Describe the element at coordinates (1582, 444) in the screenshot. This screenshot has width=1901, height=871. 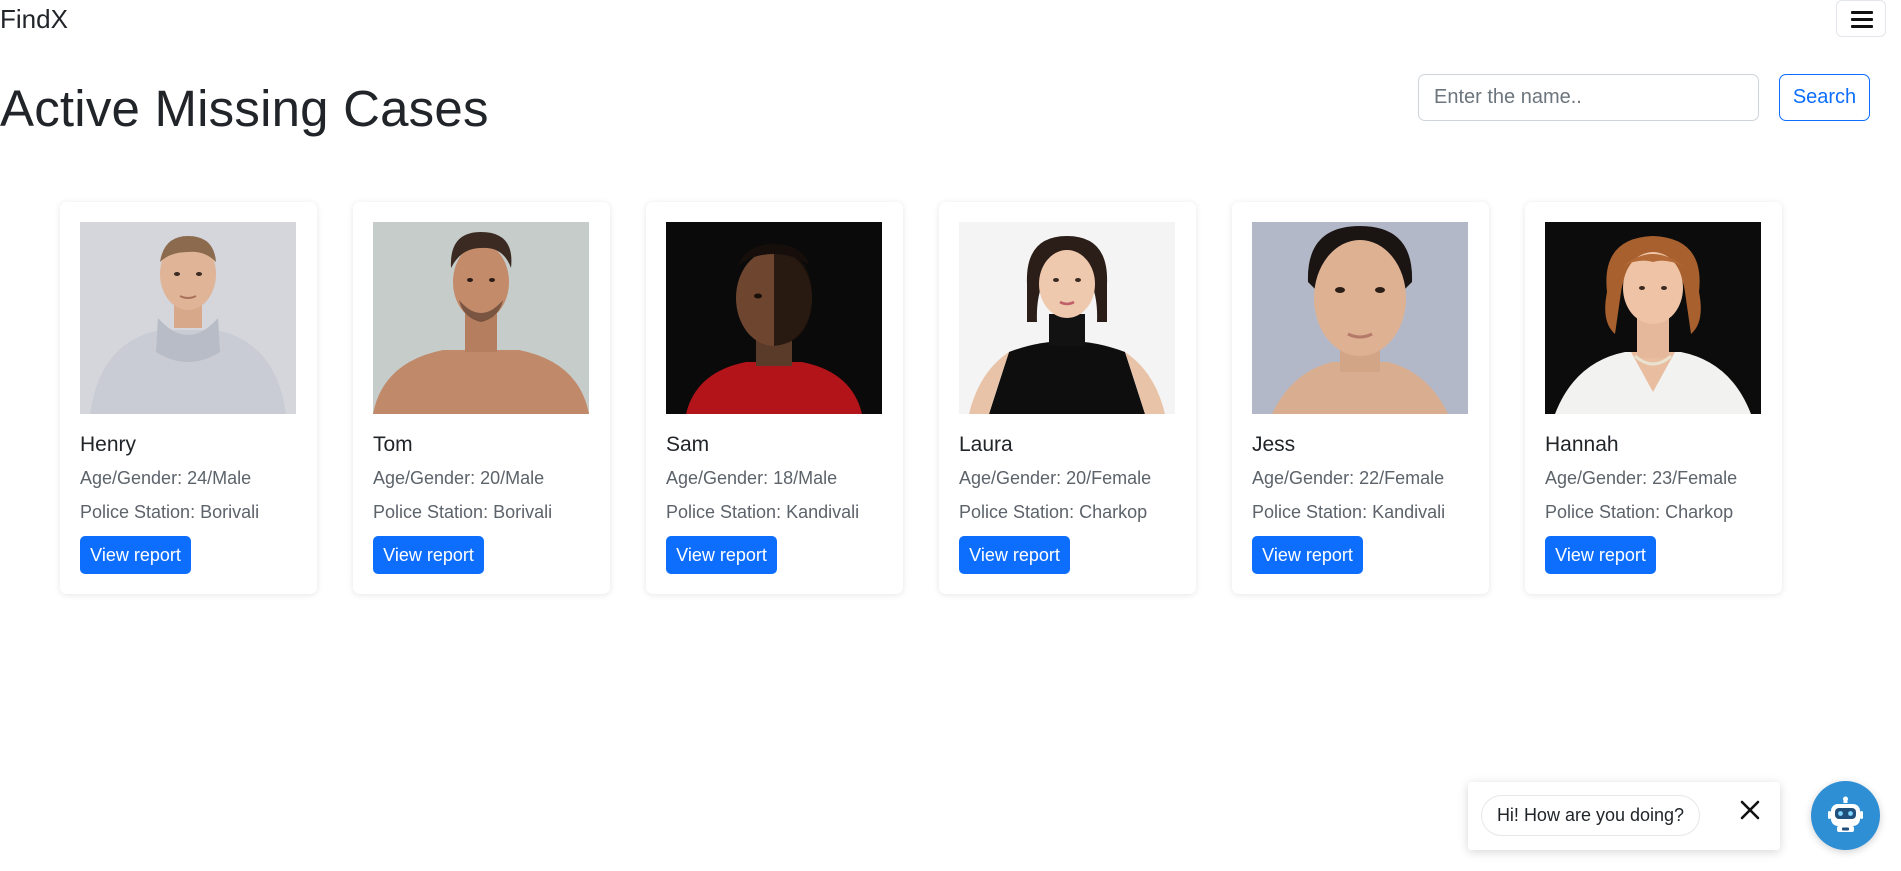
I see `case-name: Hannah` at that location.